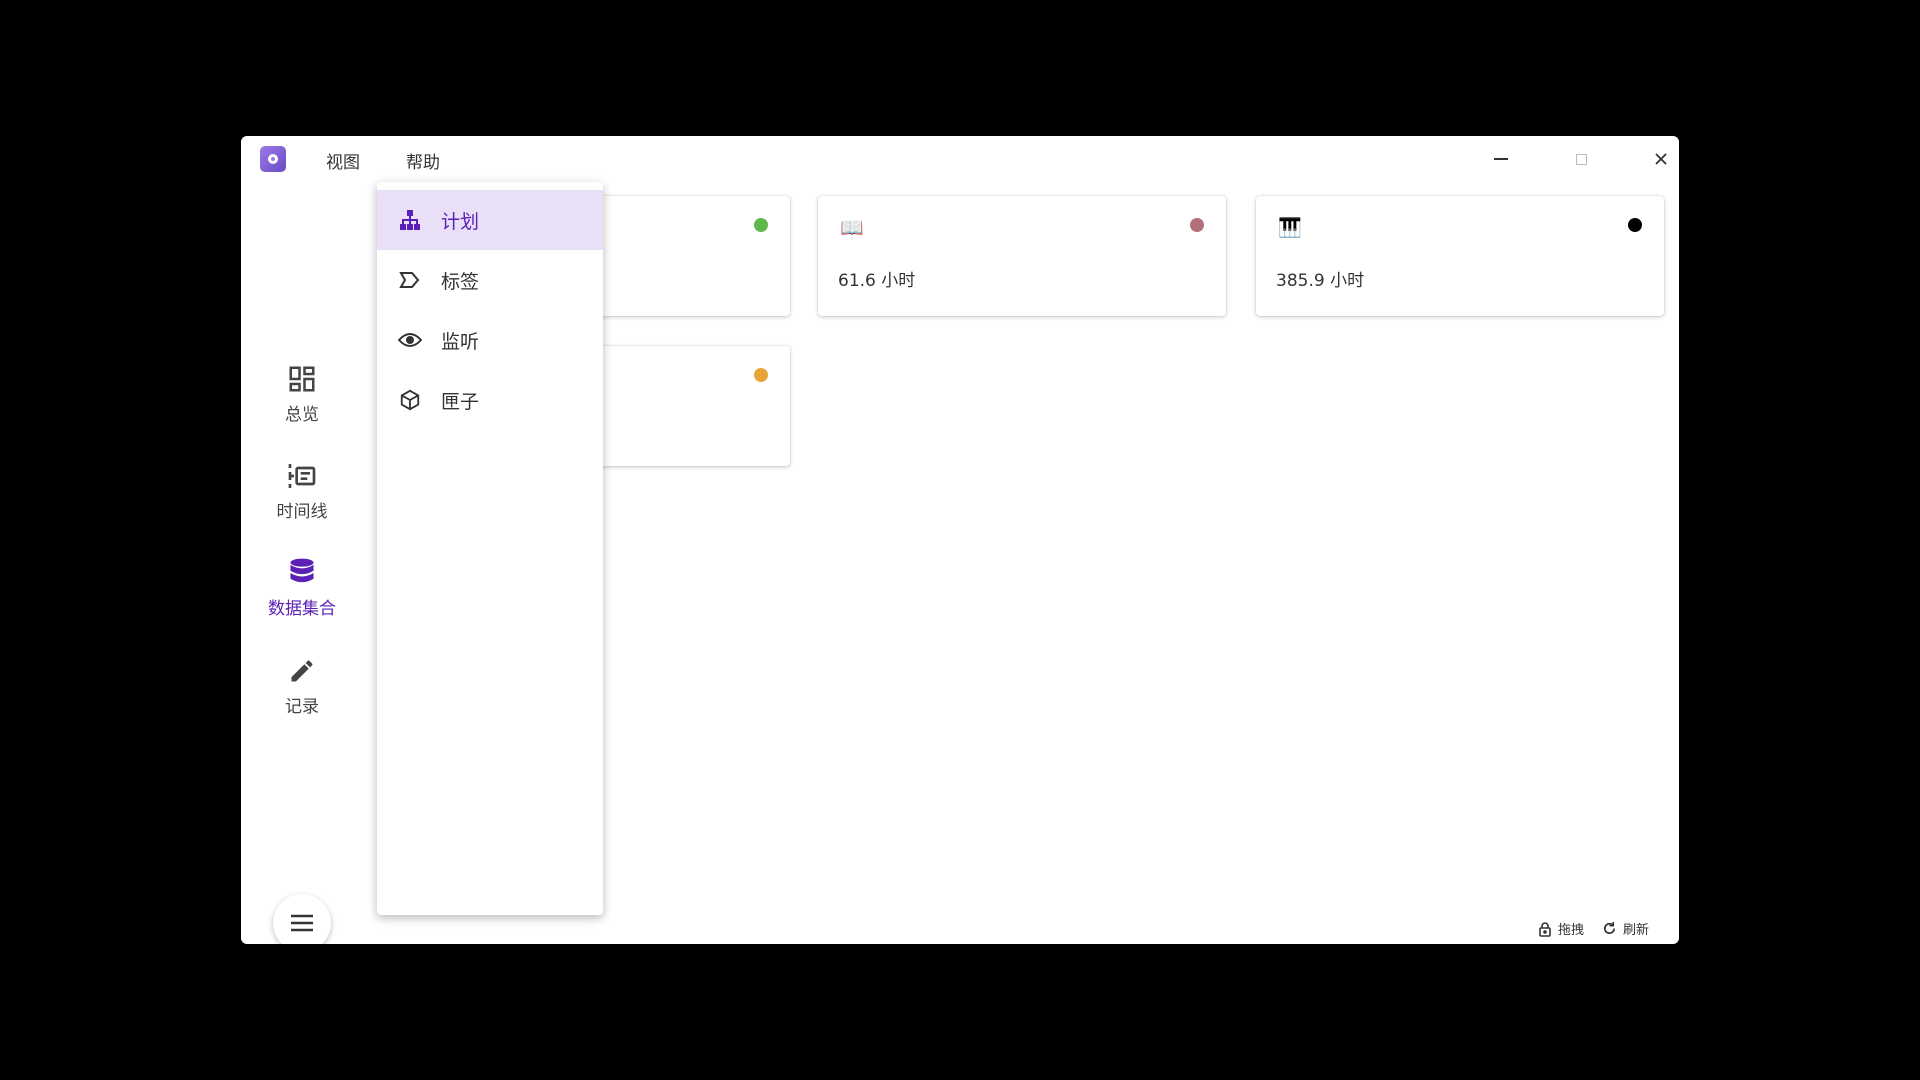 The width and height of the screenshot is (1920, 1080). I want to click on rail-item-label: 数据集合, so click(302, 609).